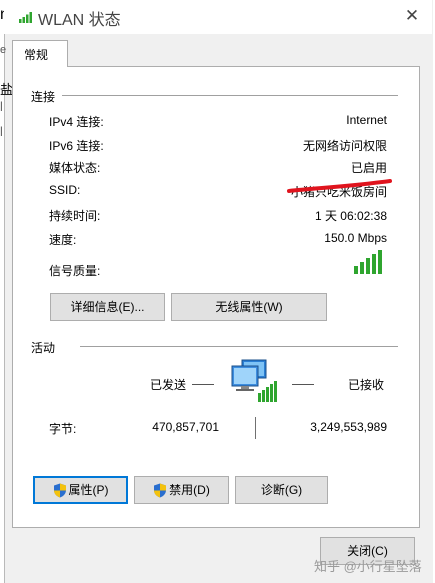  What do you see at coordinates (25, 17) in the screenshot?
I see `wifi-signal-icon` at bounding box center [25, 17].